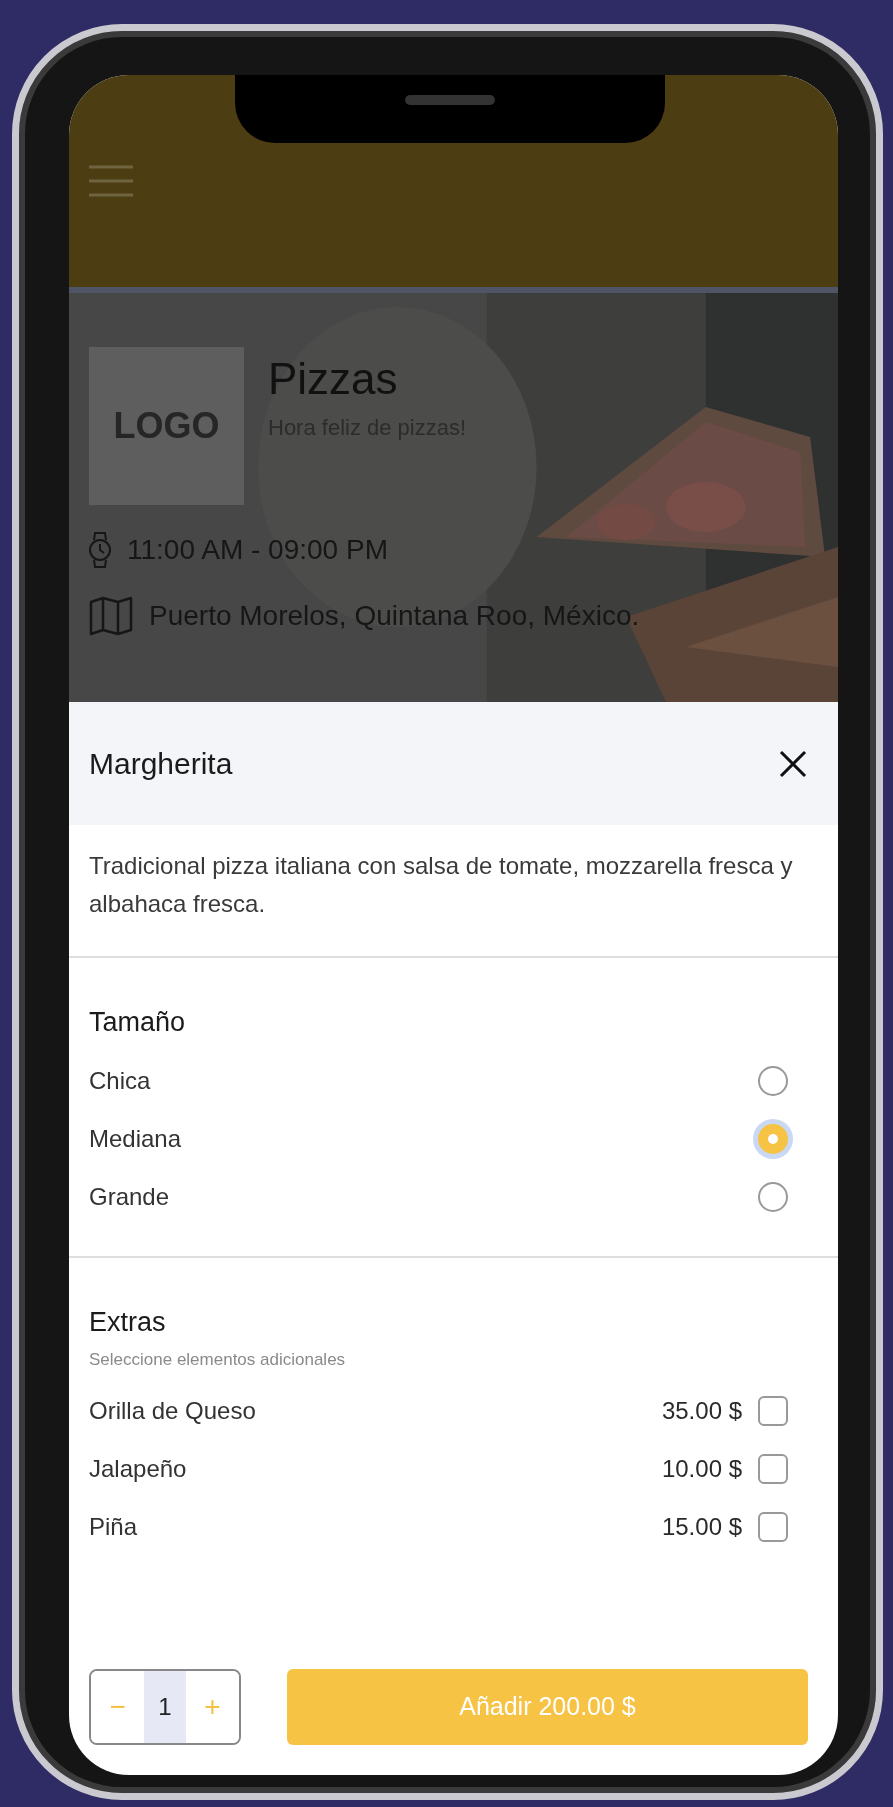 This screenshot has width=893, height=1807. What do you see at coordinates (114, 1527) in the screenshot?
I see `option-label: Piña` at bounding box center [114, 1527].